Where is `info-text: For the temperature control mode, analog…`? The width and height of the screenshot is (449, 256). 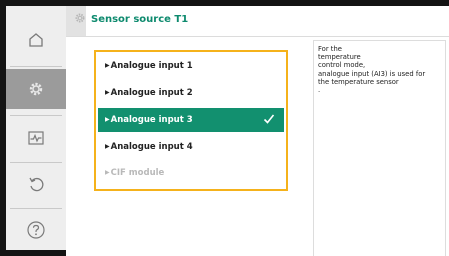 info-text: For the temperature control mode, analog… is located at coordinates (372, 70).